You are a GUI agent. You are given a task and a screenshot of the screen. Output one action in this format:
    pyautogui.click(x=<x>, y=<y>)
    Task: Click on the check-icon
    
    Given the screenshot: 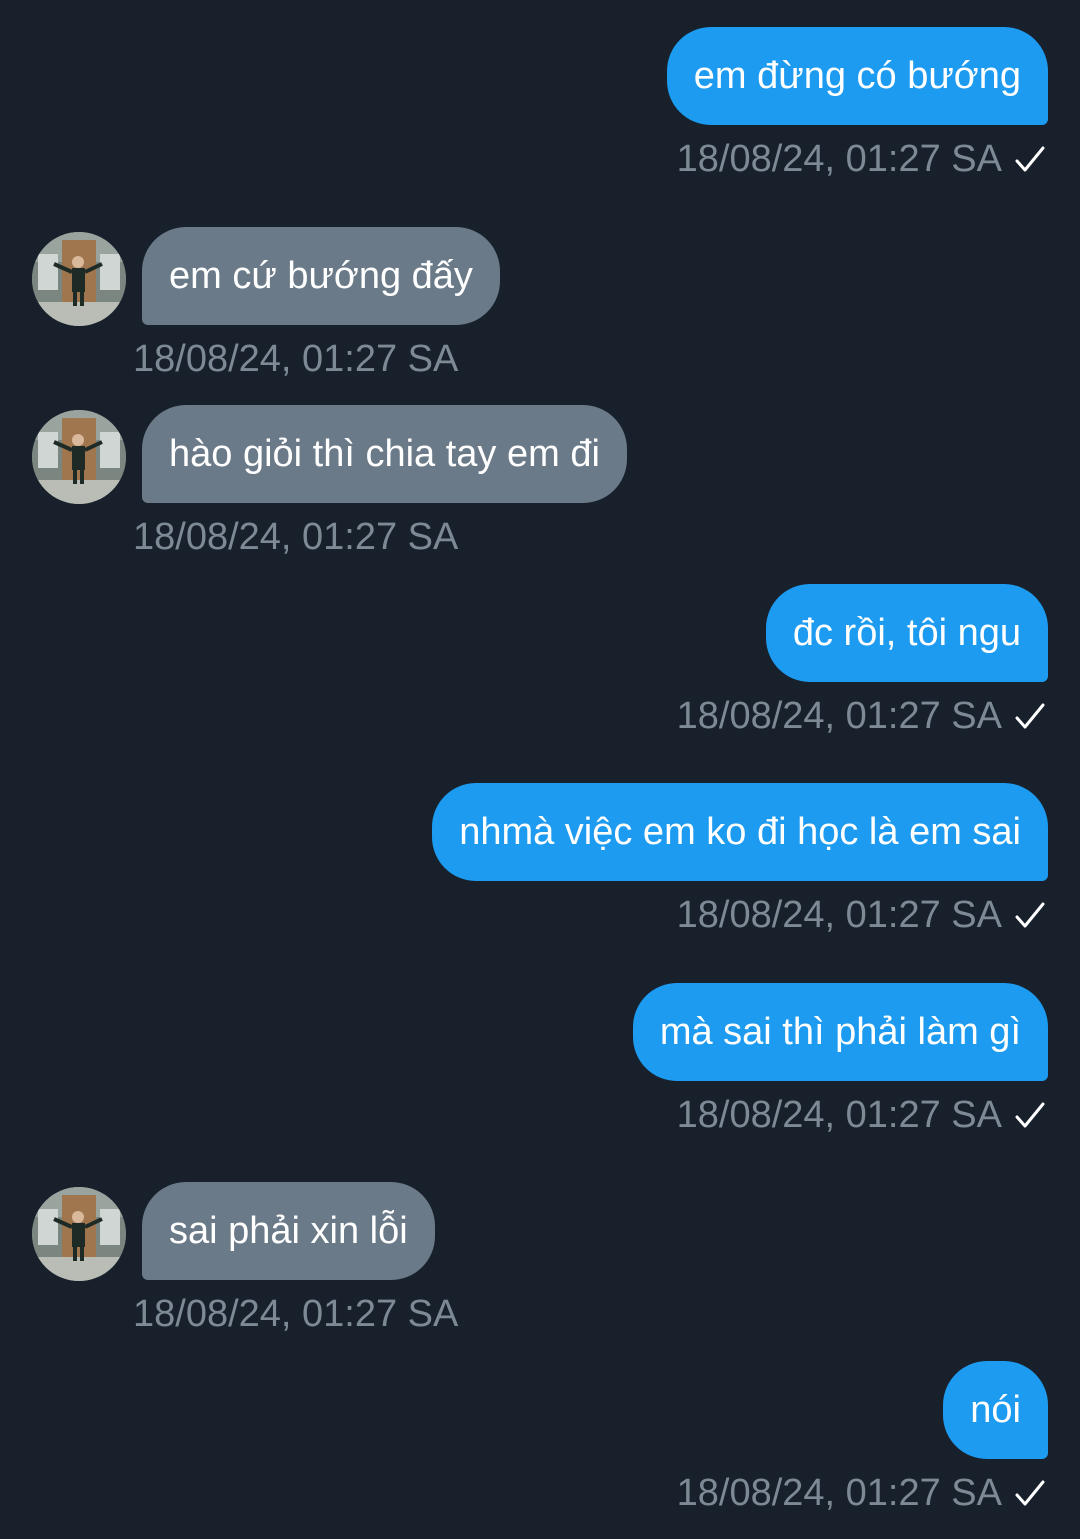 What is the action you would take?
    pyautogui.click(x=1030, y=1493)
    